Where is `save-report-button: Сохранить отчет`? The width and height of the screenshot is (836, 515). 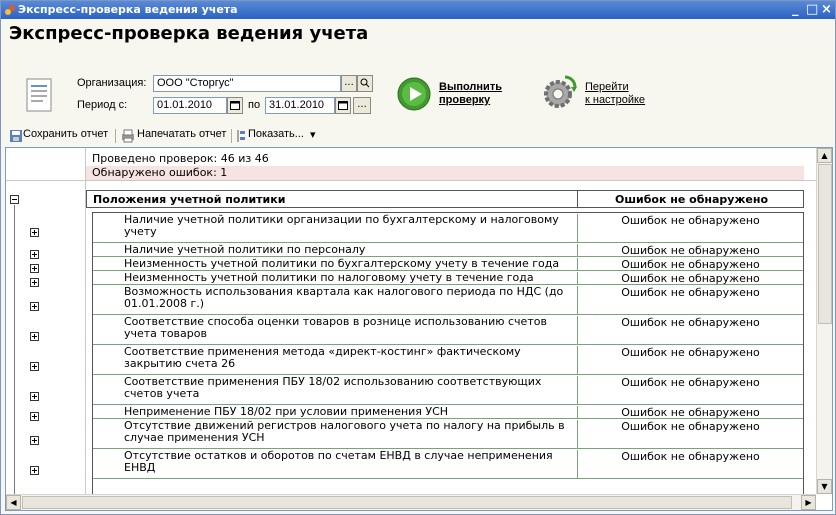
save-report-button: Сохранить отчет is located at coordinates (65, 134).